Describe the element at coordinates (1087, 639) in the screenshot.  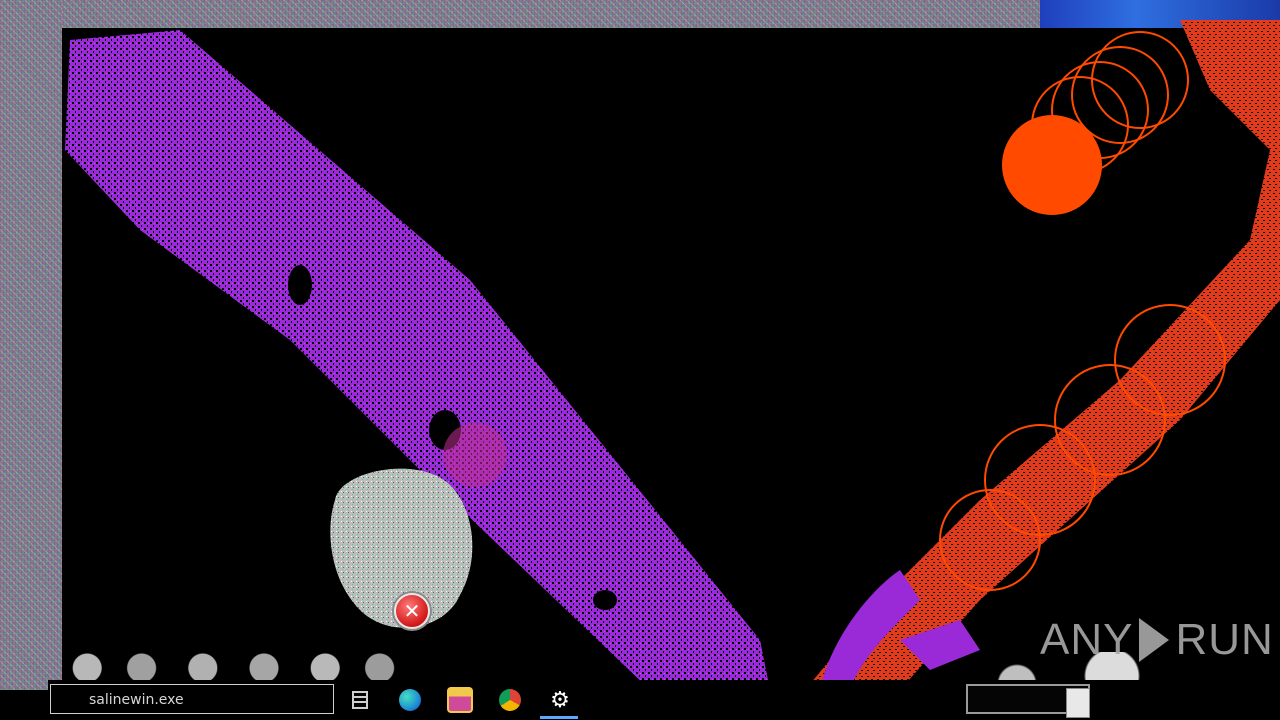
I see `watermark-text-left: ANY` at that location.